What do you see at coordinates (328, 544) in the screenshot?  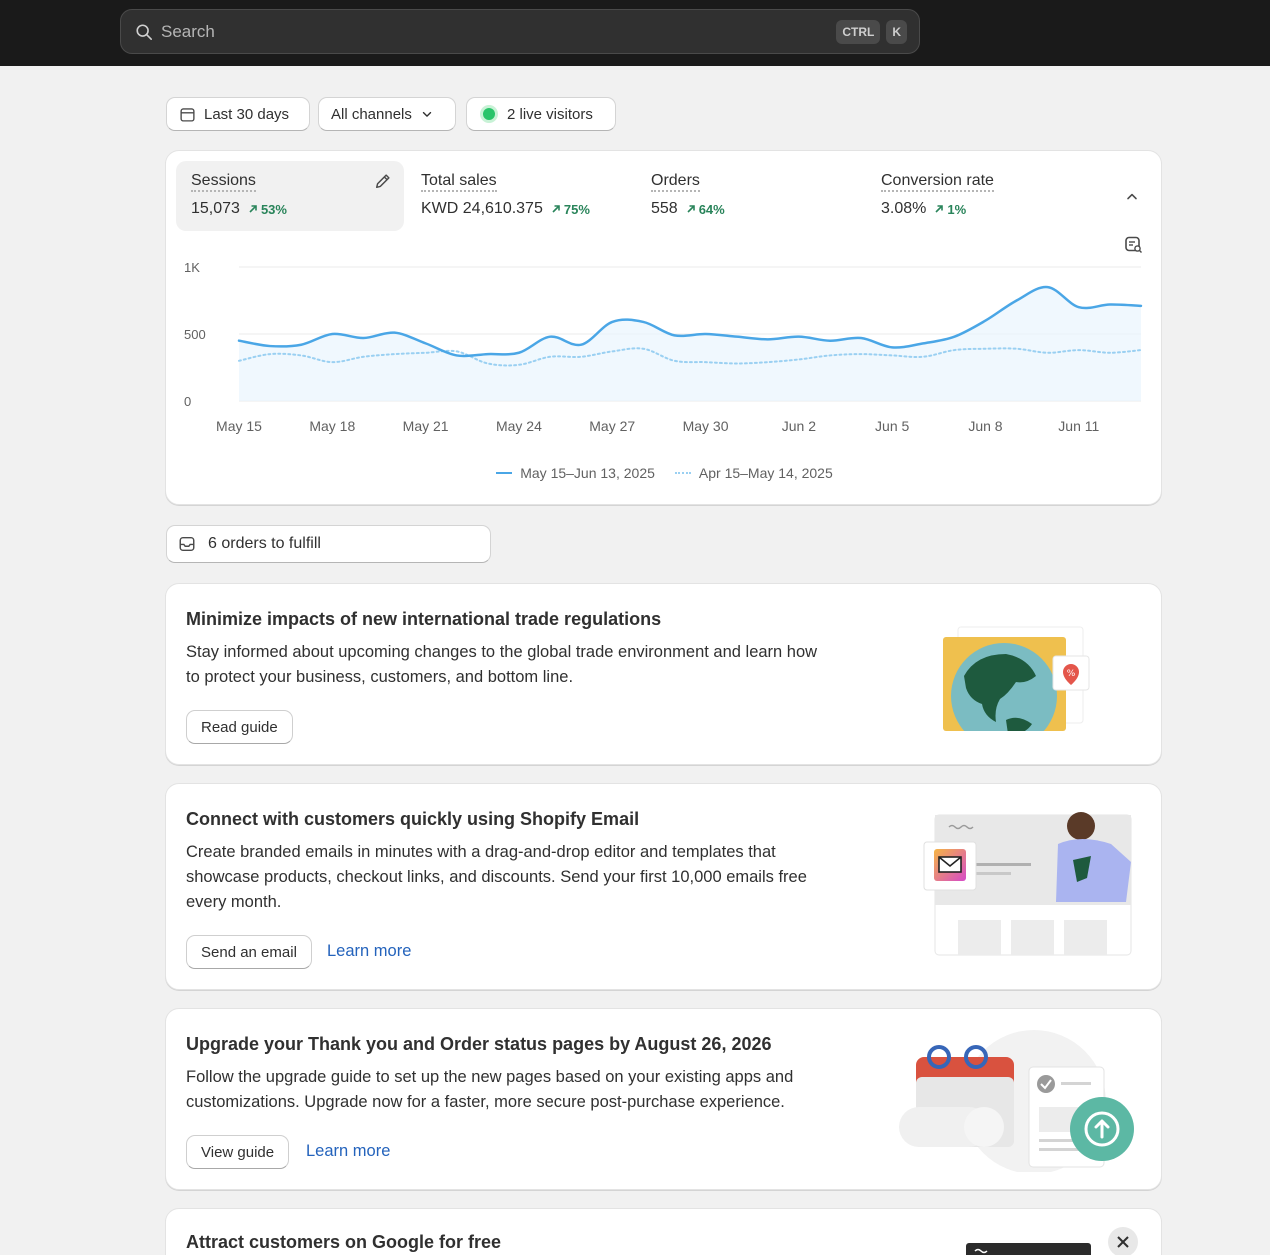 I see `orders-to-fulfill-button: 6 orders to fulfill` at bounding box center [328, 544].